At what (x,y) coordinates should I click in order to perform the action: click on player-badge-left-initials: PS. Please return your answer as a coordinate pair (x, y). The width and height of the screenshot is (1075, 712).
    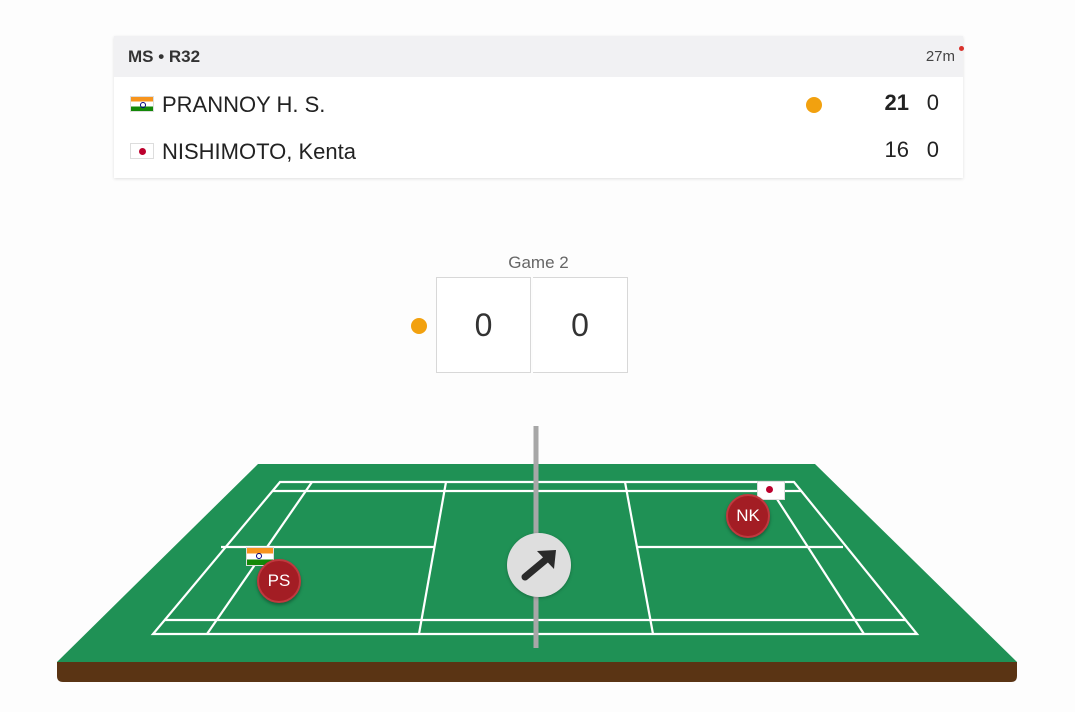
    Looking at the image, I should click on (279, 580).